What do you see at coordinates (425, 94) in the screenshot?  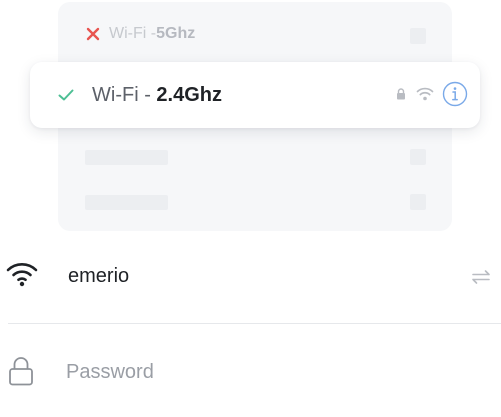 I see `wifi-signal-icon` at bounding box center [425, 94].